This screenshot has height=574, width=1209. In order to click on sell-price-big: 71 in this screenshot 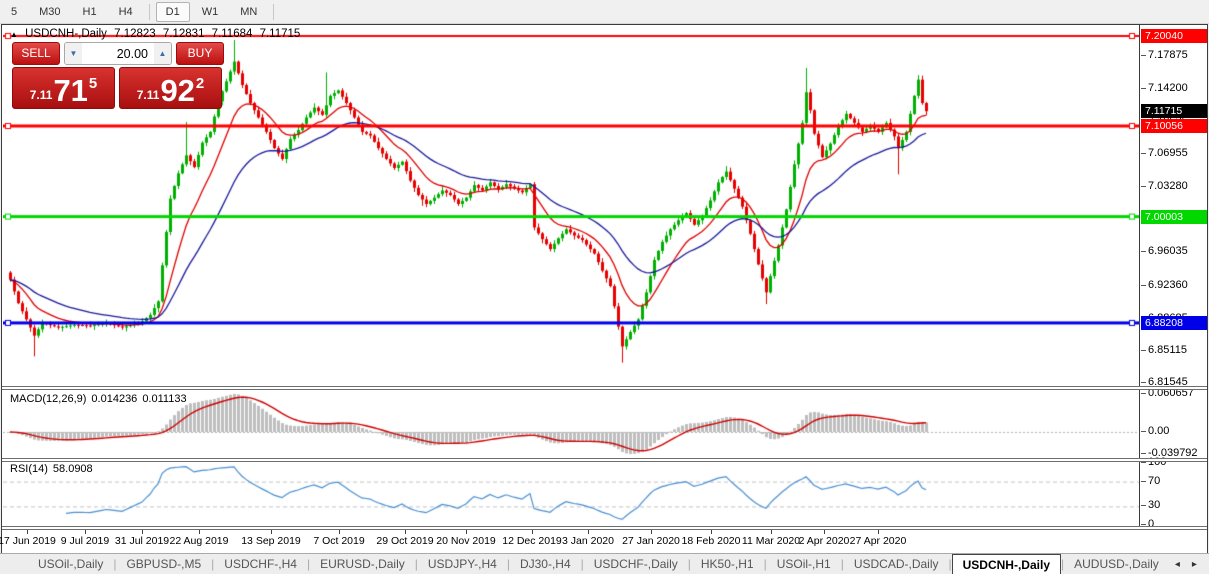, I will do `click(70, 90)`.